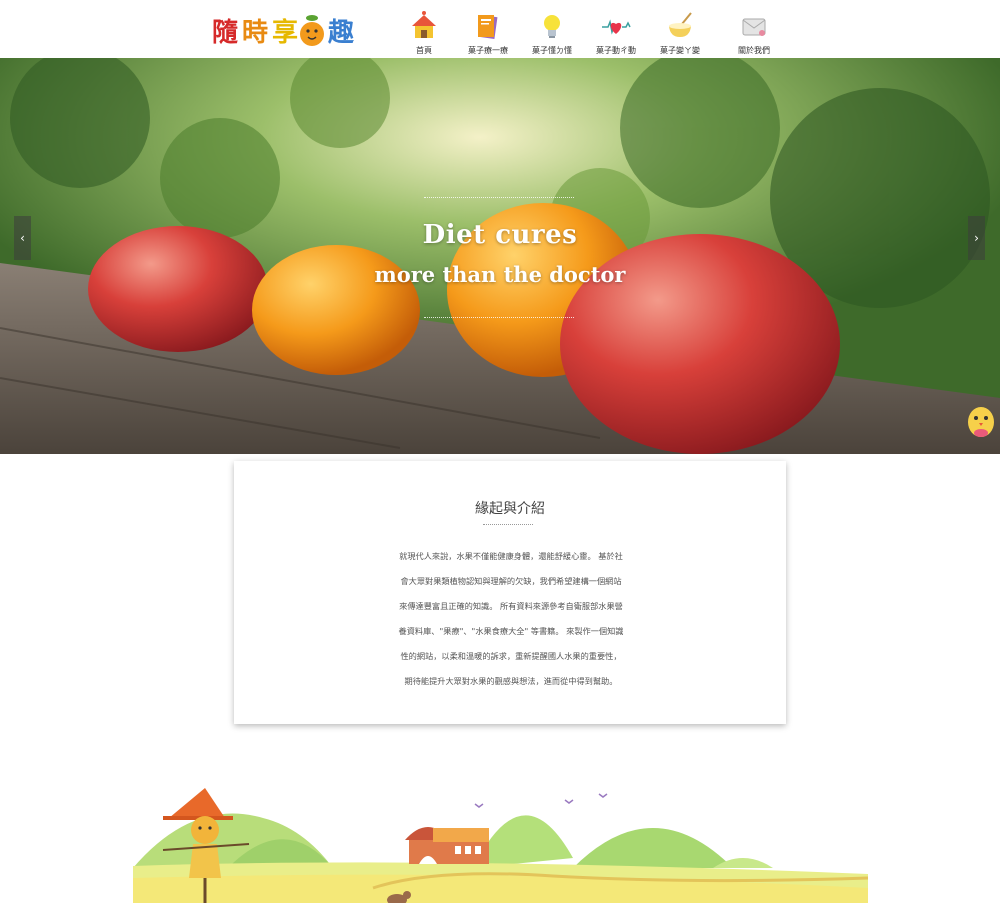 This screenshot has width=1000, height=903. What do you see at coordinates (511, 681) in the screenshot?
I see `intro-line-6: 期待能提升大眾對水果的觀感與想法，進而從中得到幫助。` at bounding box center [511, 681].